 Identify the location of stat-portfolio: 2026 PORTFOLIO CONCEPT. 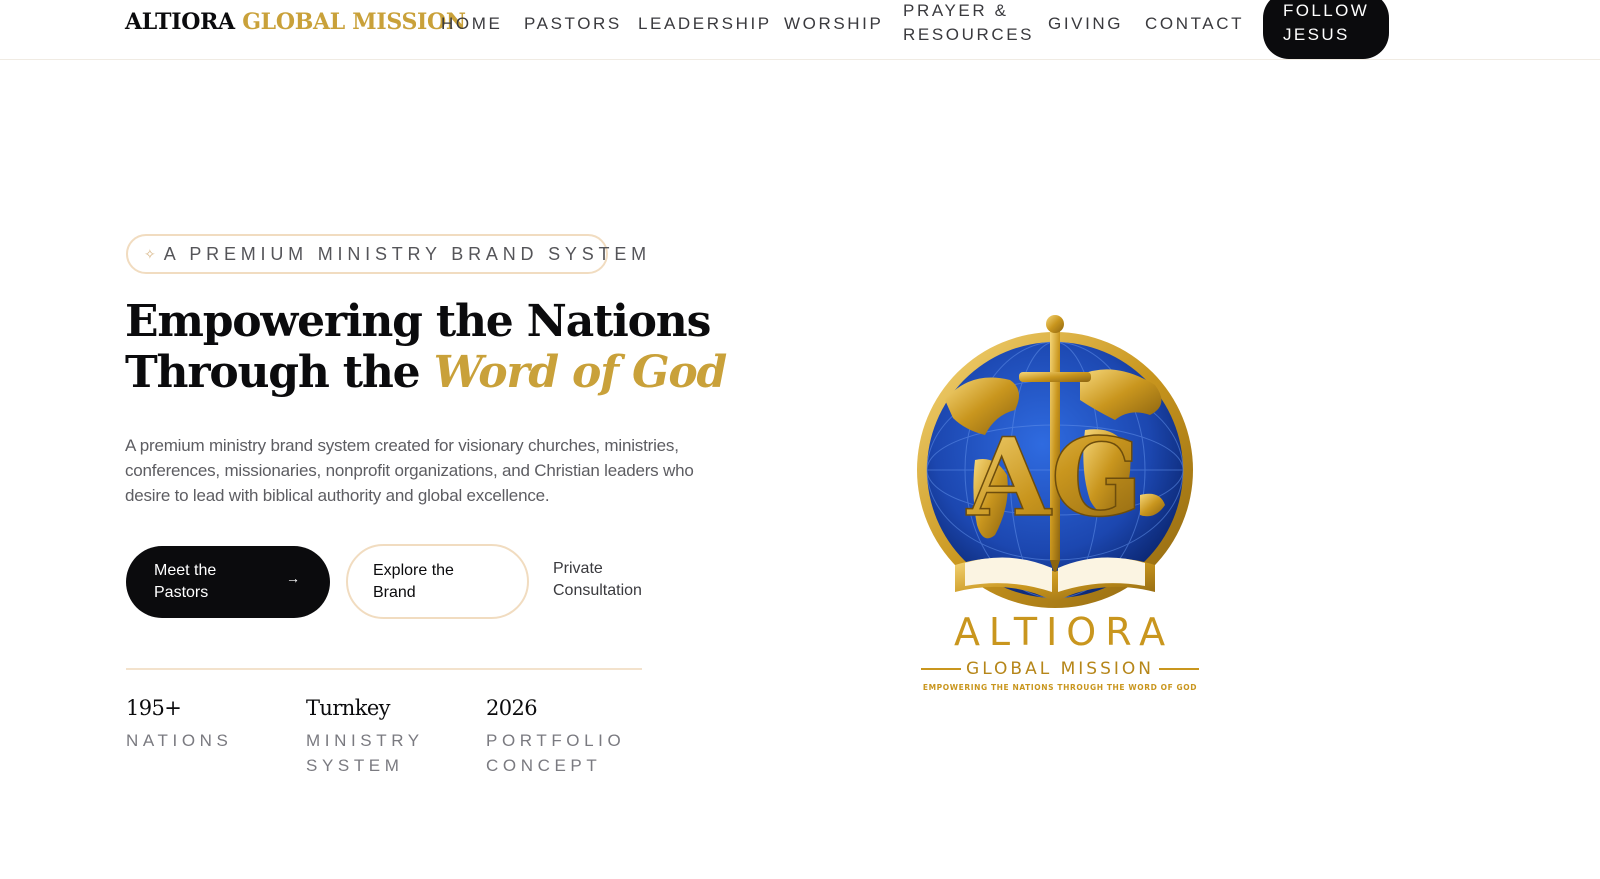
(566, 736).